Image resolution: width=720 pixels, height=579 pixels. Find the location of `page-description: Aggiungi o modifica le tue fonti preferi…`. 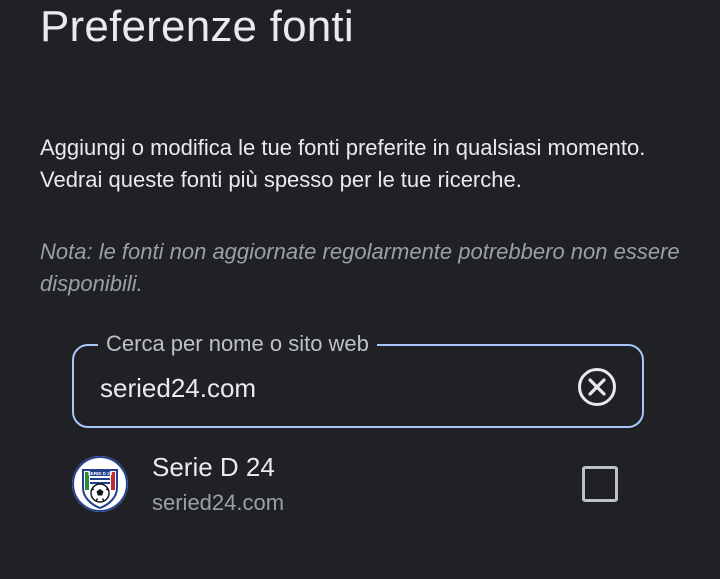

page-description: Aggiungi o modifica le tue fonti preferi… is located at coordinates (343, 163).